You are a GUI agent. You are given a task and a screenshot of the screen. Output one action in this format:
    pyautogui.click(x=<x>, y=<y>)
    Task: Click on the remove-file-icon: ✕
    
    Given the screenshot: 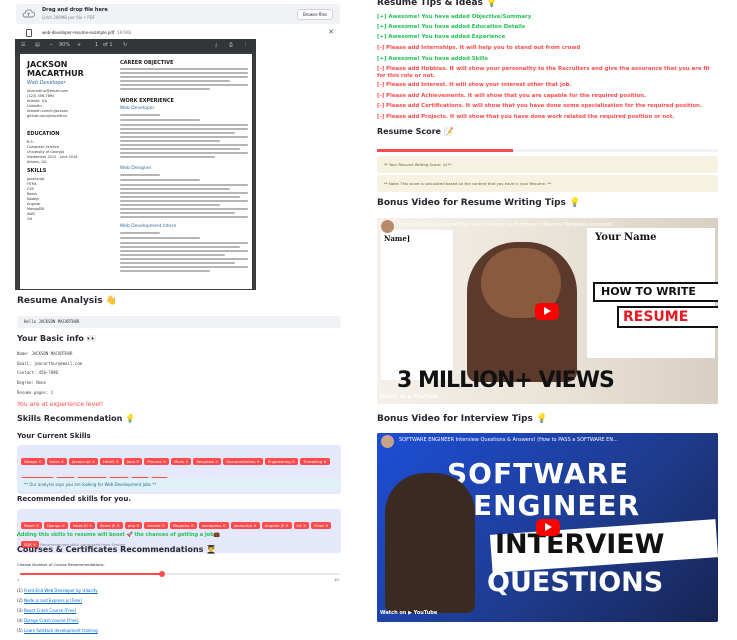 What is the action you would take?
    pyautogui.click(x=331, y=32)
    